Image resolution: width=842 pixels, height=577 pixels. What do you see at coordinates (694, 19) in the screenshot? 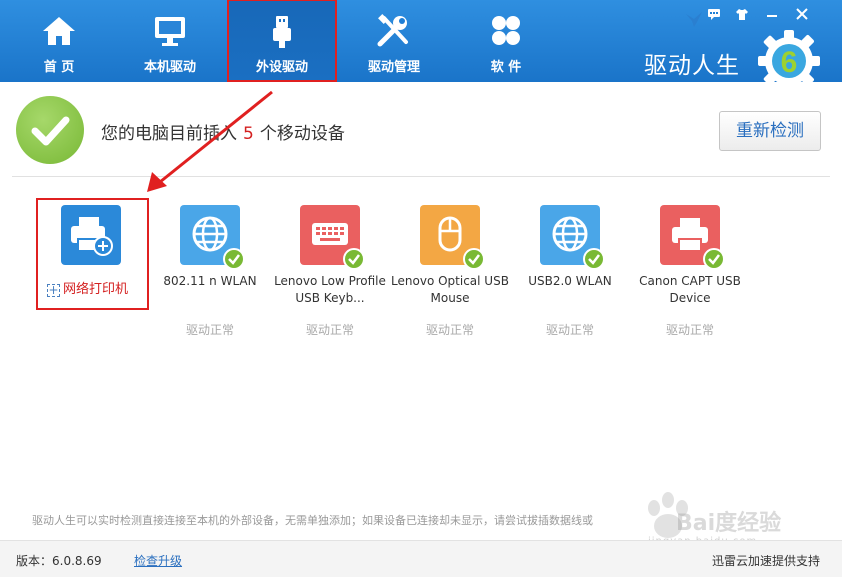
I see `thunder-bird-icon` at bounding box center [694, 19].